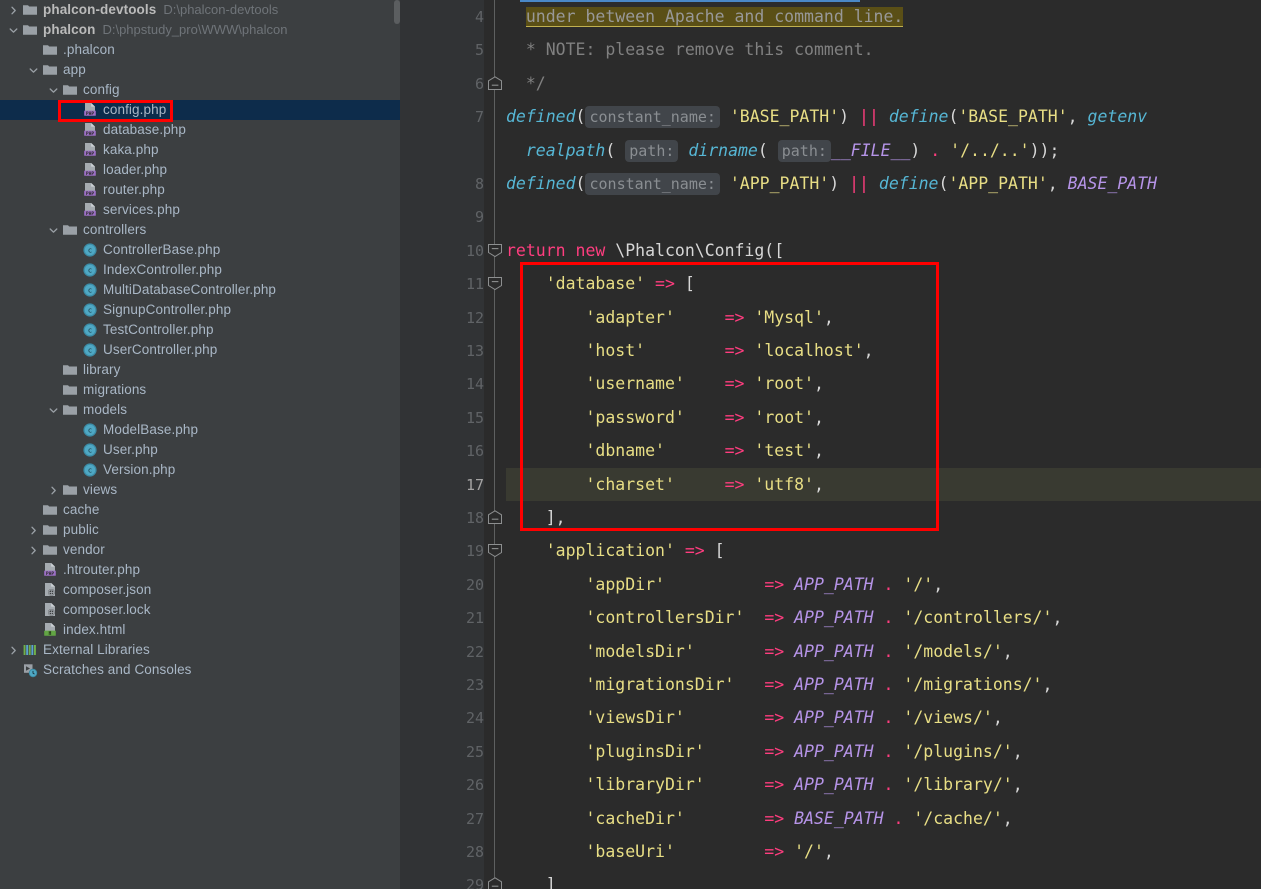 This screenshot has width=1261, height=889. What do you see at coordinates (754, 717) in the screenshot?
I see `code-line-24: 'viewsDir' => APP_PATH . '/views/',` at bounding box center [754, 717].